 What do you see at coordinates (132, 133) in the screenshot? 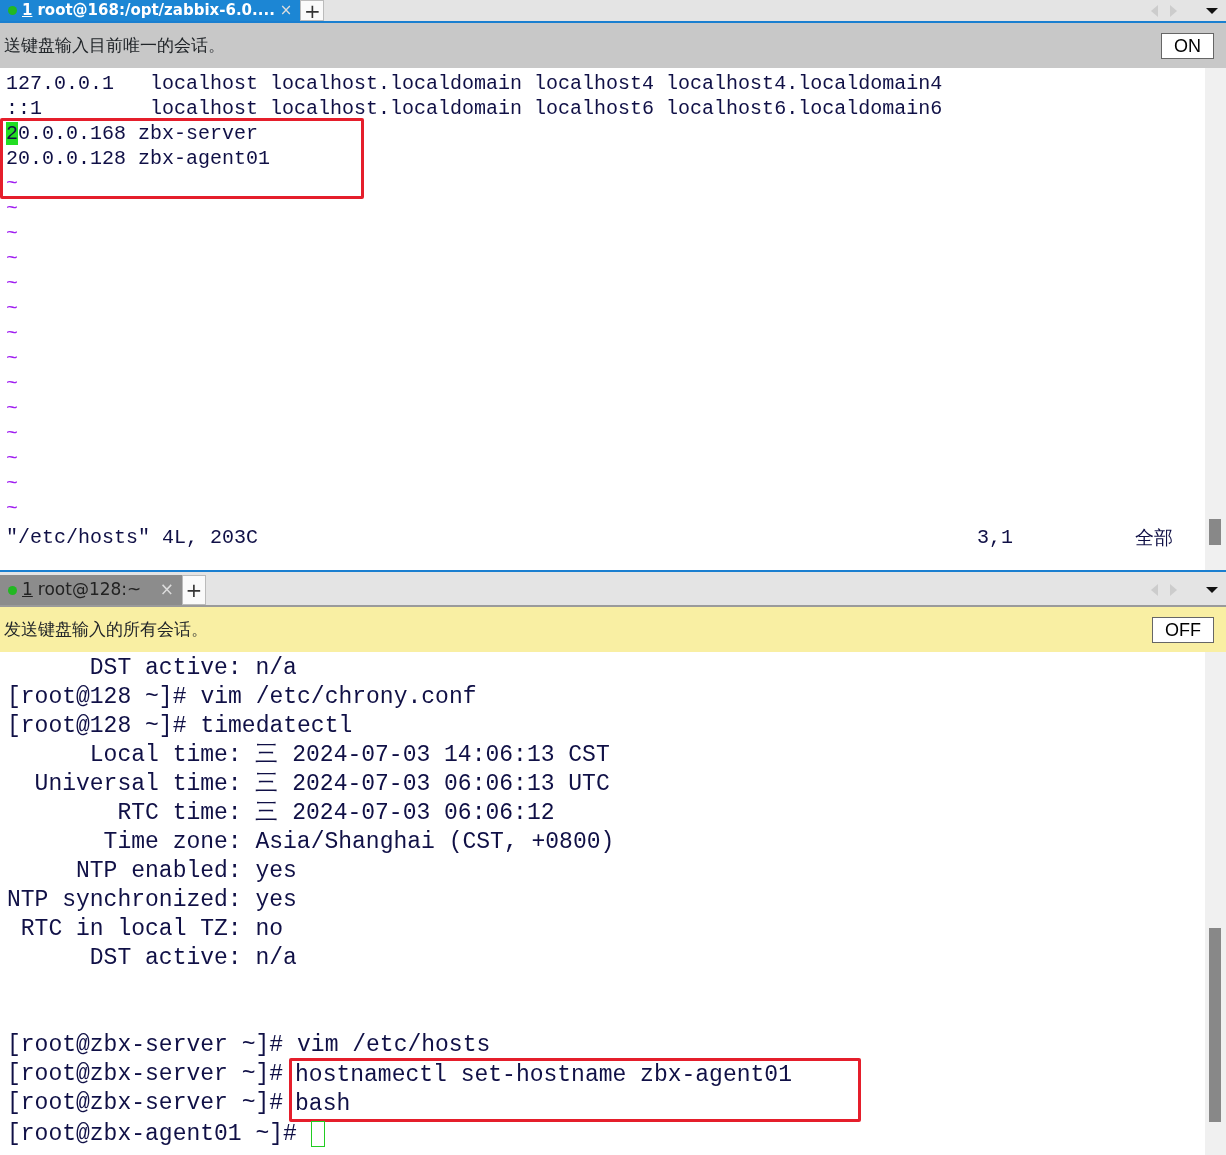
I see `file-line: 20.0.0.168 zbx-server` at bounding box center [132, 133].